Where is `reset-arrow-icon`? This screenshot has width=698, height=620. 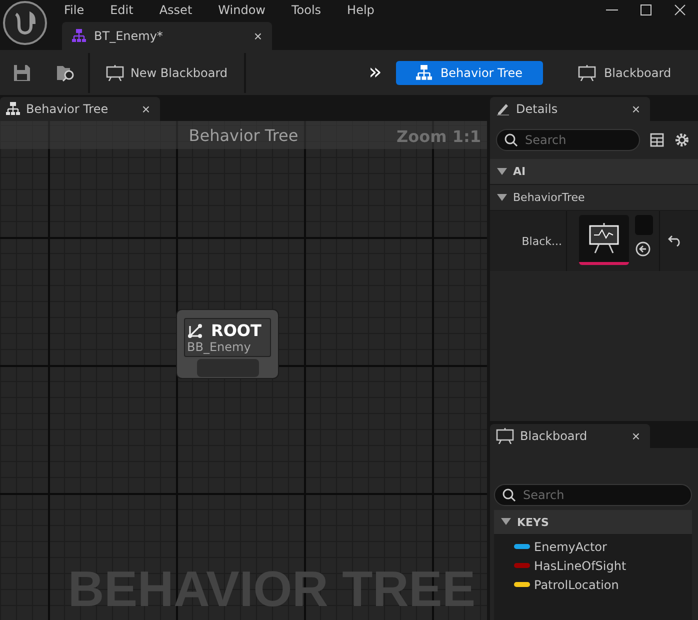
reset-arrow-icon is located at coordinates (675, 241).